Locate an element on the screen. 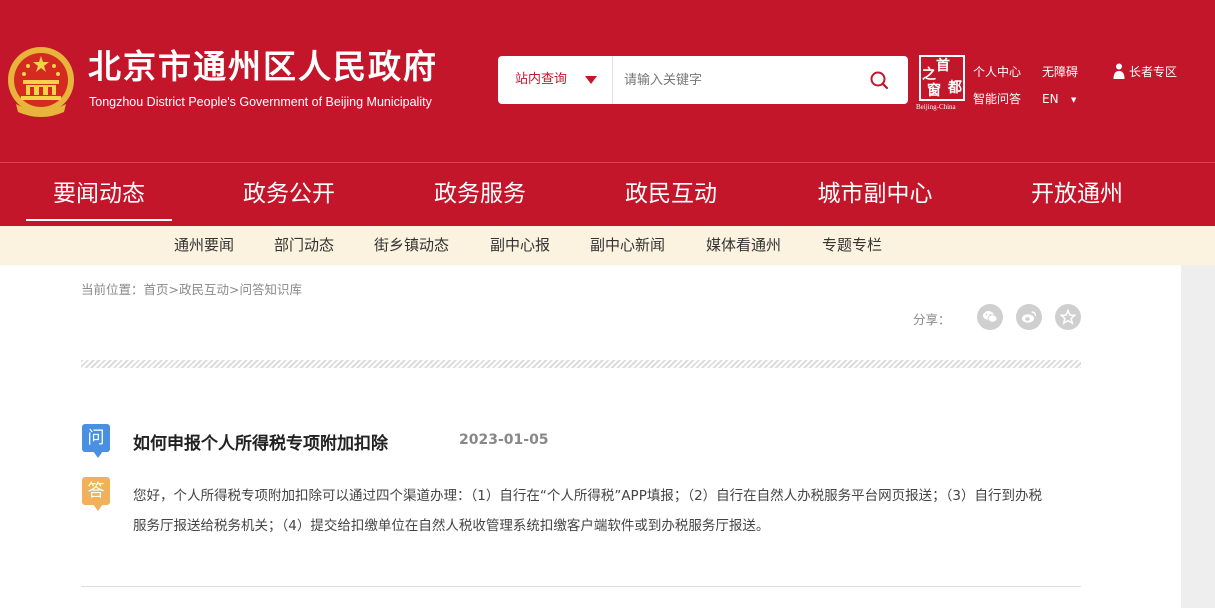 This screenshot has width=1215, height=608. question-badge-label: 问 is located at coordinates (96, 438).